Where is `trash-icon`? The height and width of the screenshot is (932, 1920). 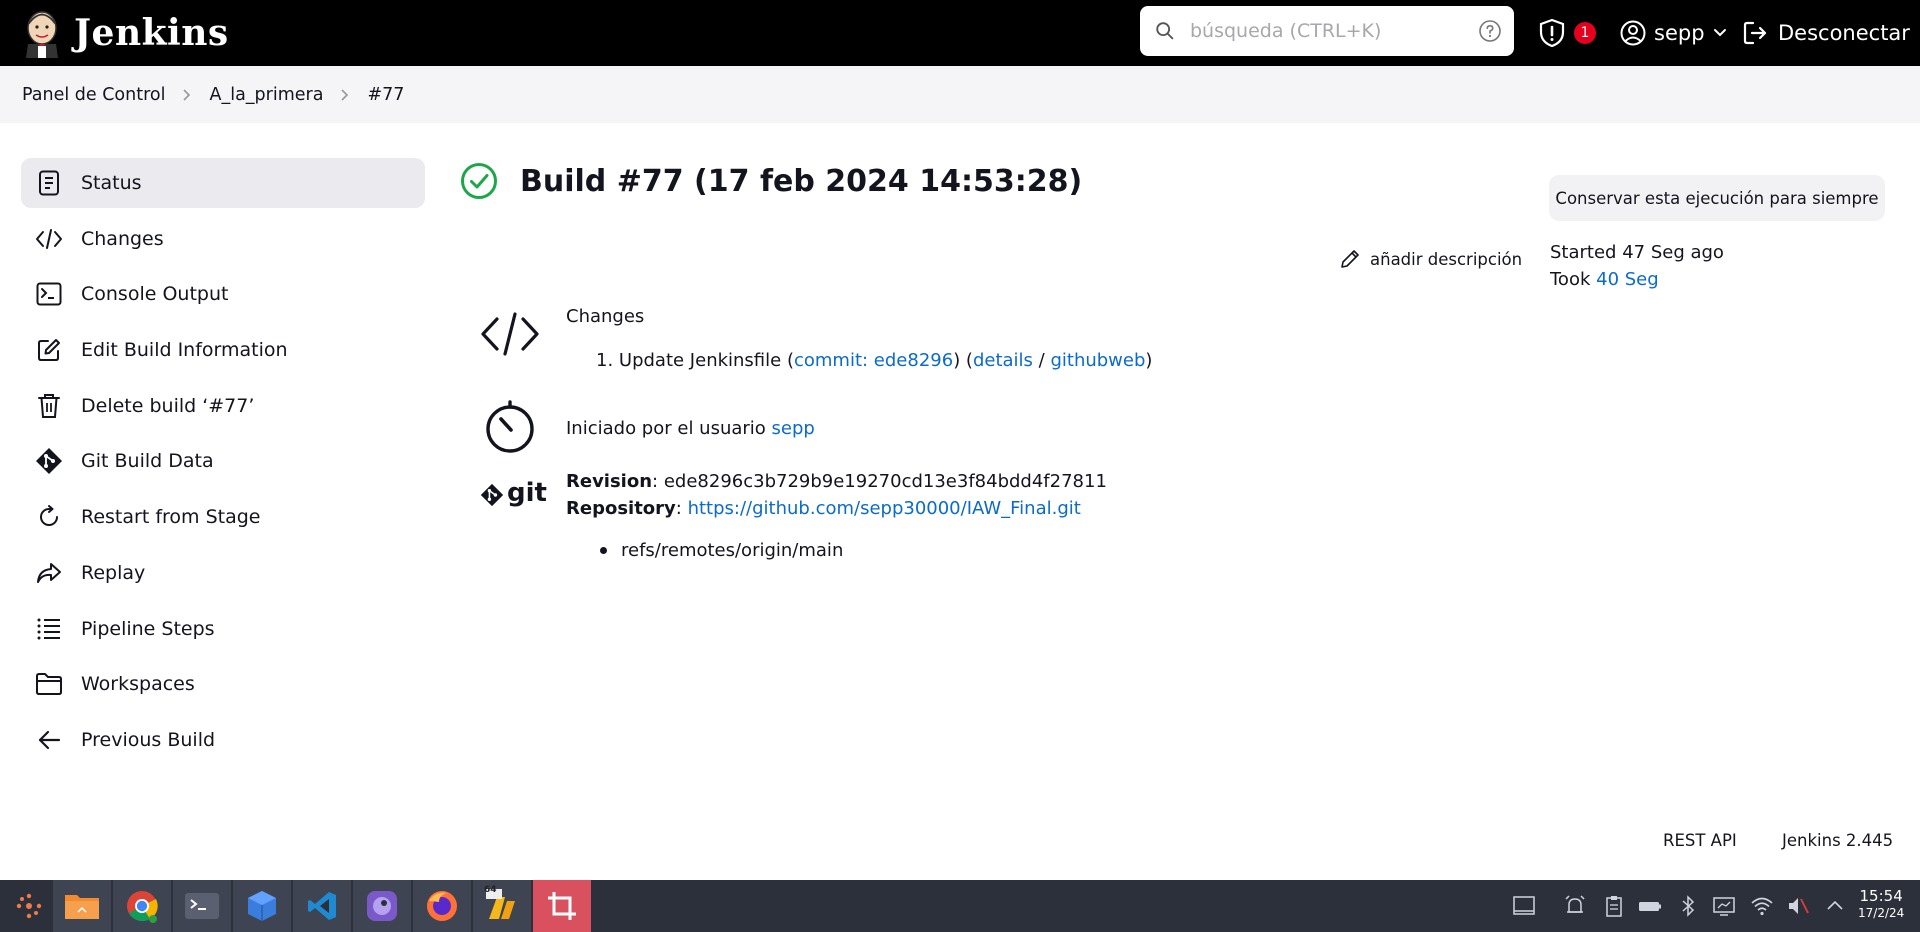 trash-icon is located at coordinates (49, 406).